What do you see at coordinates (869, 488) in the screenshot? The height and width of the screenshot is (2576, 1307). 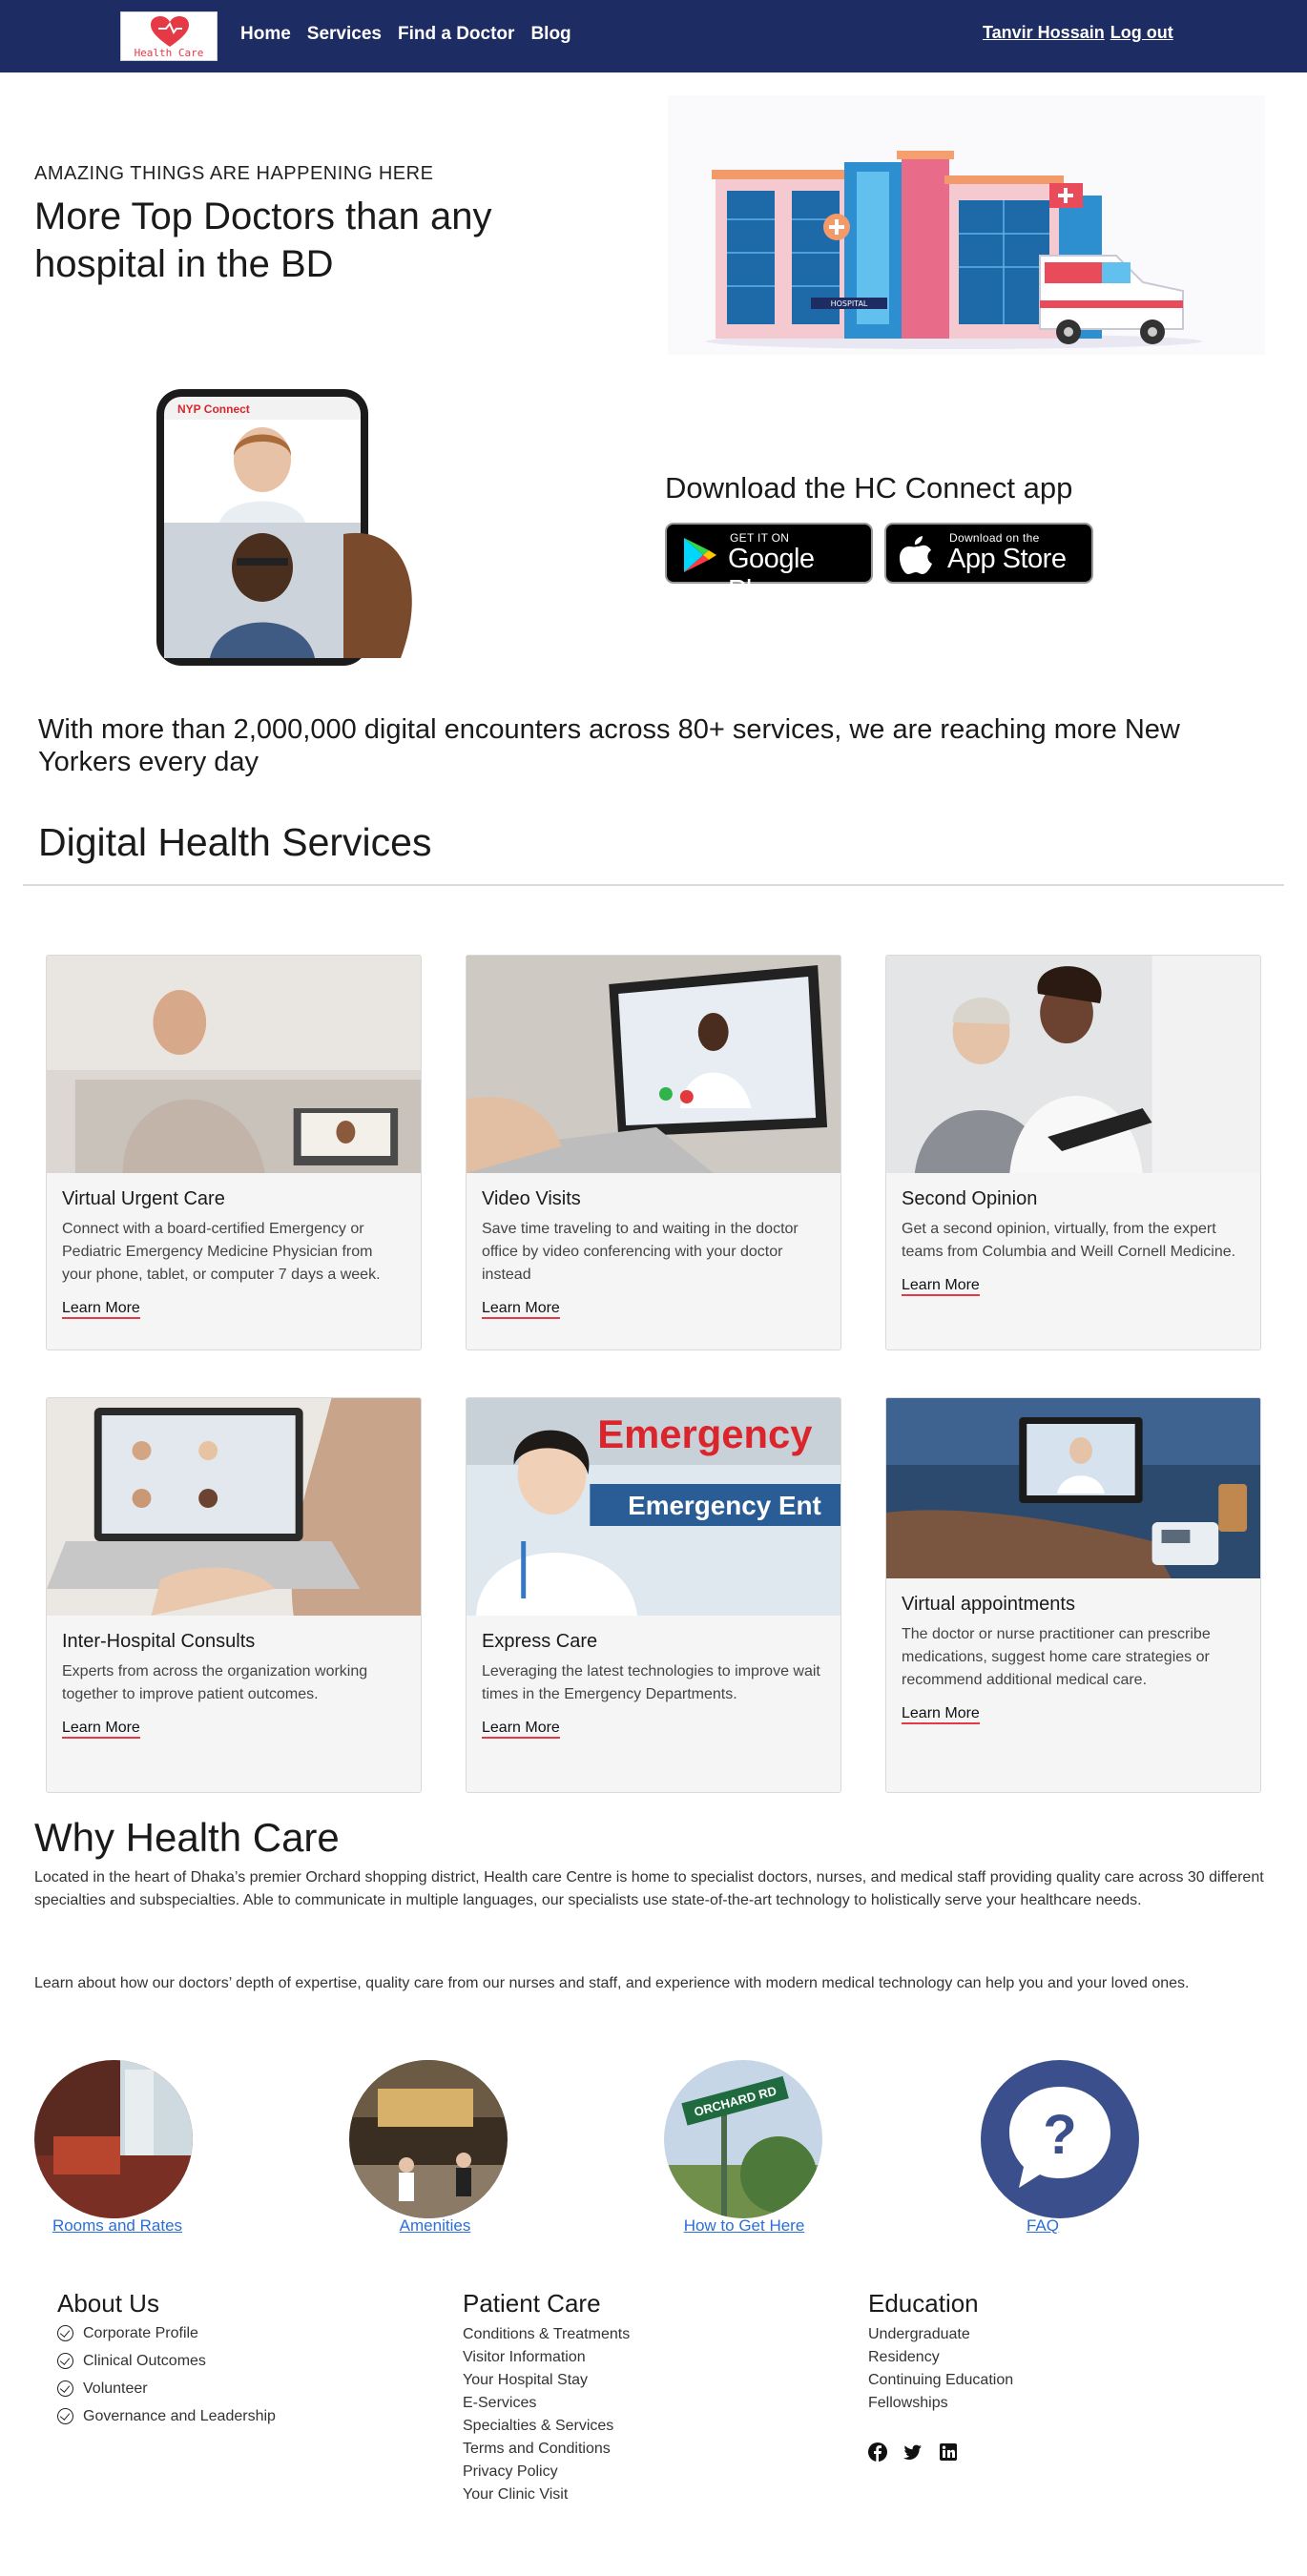 I see `app-download-title: Download the HC Connect app` at bounding box center [869, 488].